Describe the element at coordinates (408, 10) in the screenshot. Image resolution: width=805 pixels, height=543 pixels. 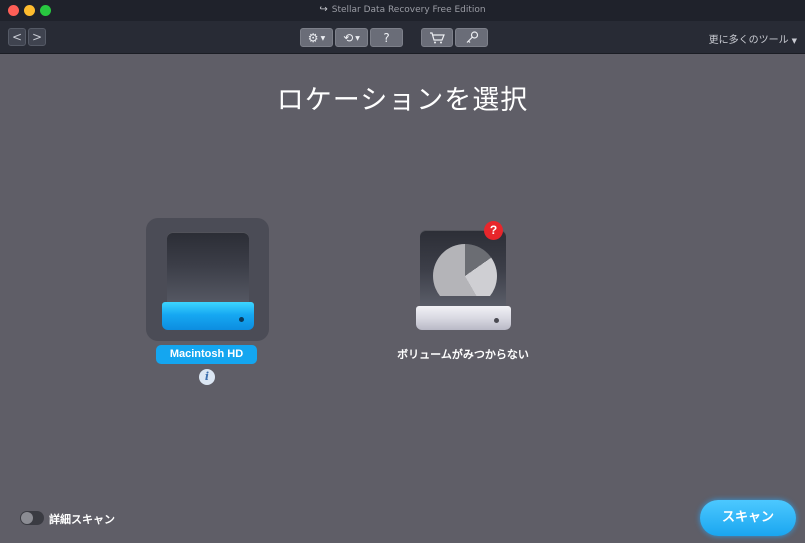
I see `window-title-text: Stellar Data Recovery Free Edition` at that location.